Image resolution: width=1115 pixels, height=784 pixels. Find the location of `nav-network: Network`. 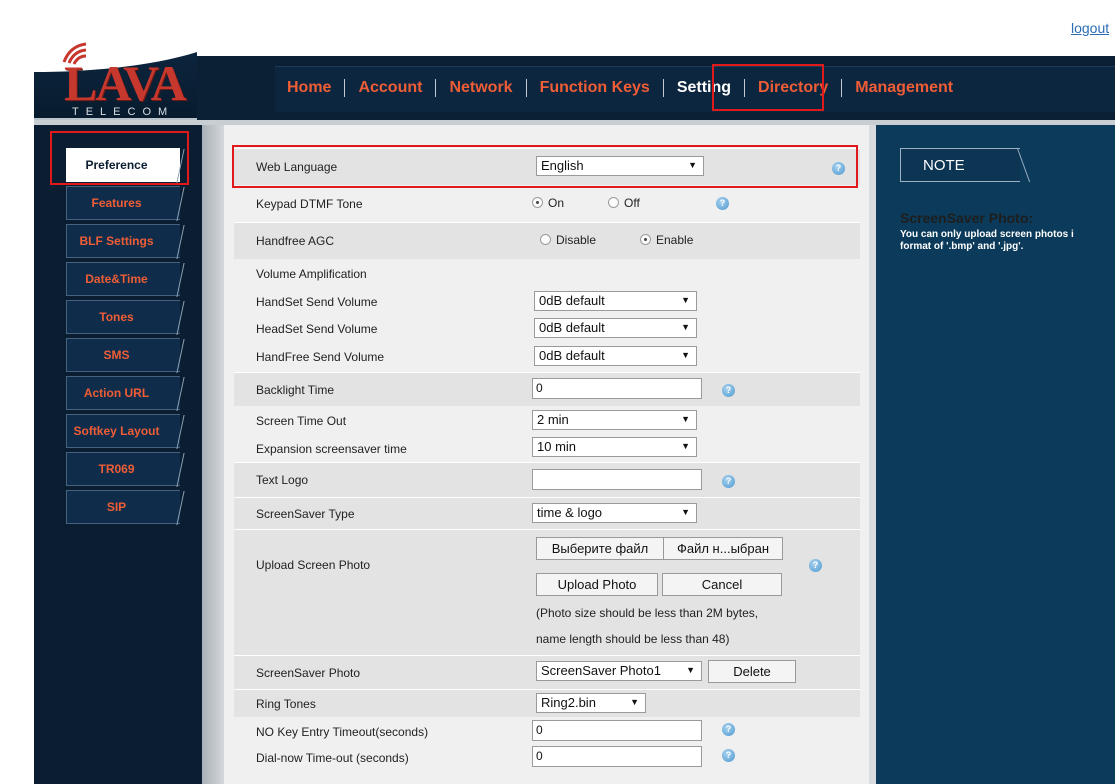

nav-network: Network is located at coordinates (480, 88).